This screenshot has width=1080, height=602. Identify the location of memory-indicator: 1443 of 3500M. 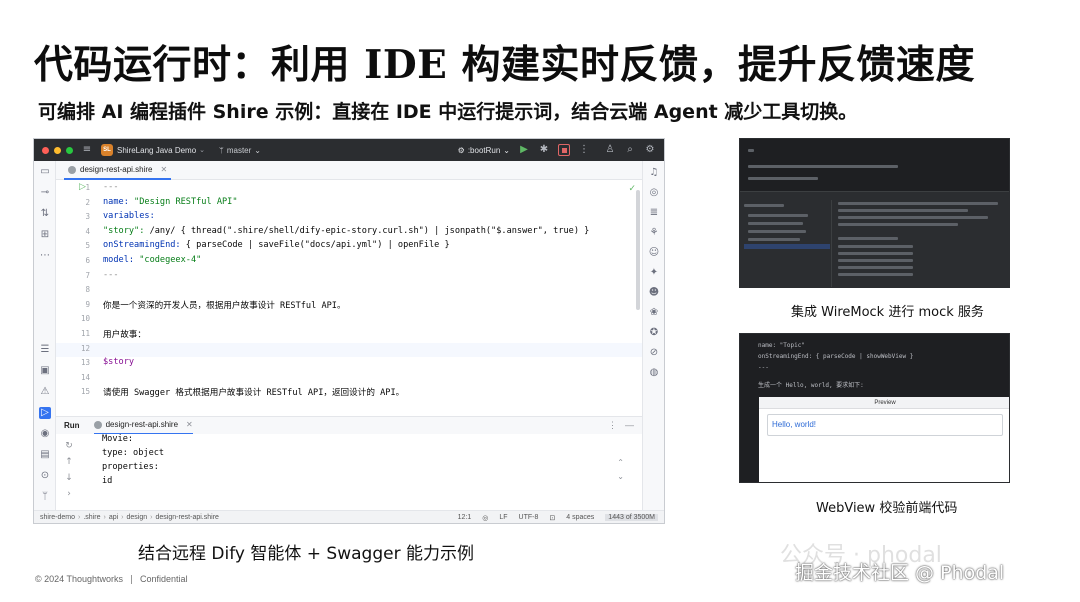
(631, 517).